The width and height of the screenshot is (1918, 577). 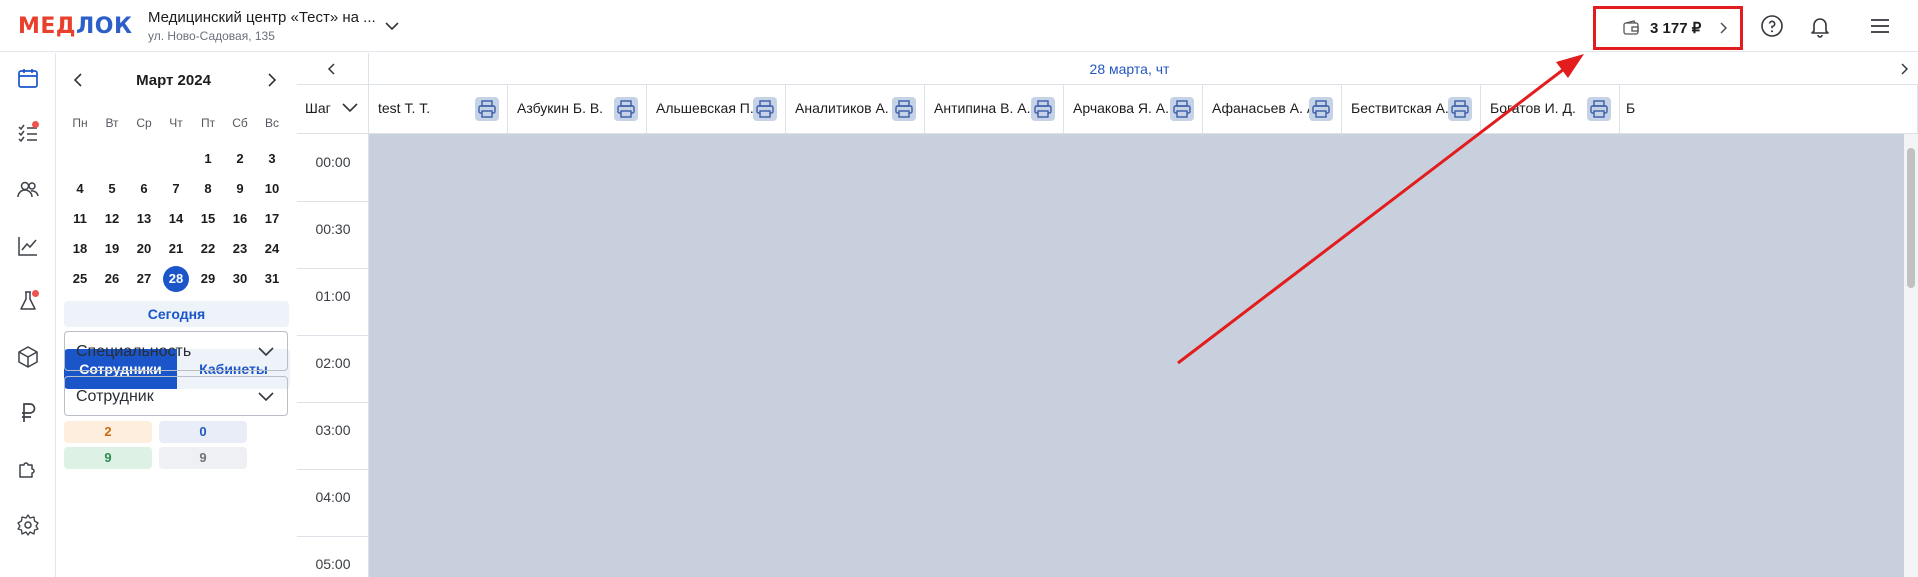 I want to click on calendar-day-number: 22, so click(x=208, y=248).